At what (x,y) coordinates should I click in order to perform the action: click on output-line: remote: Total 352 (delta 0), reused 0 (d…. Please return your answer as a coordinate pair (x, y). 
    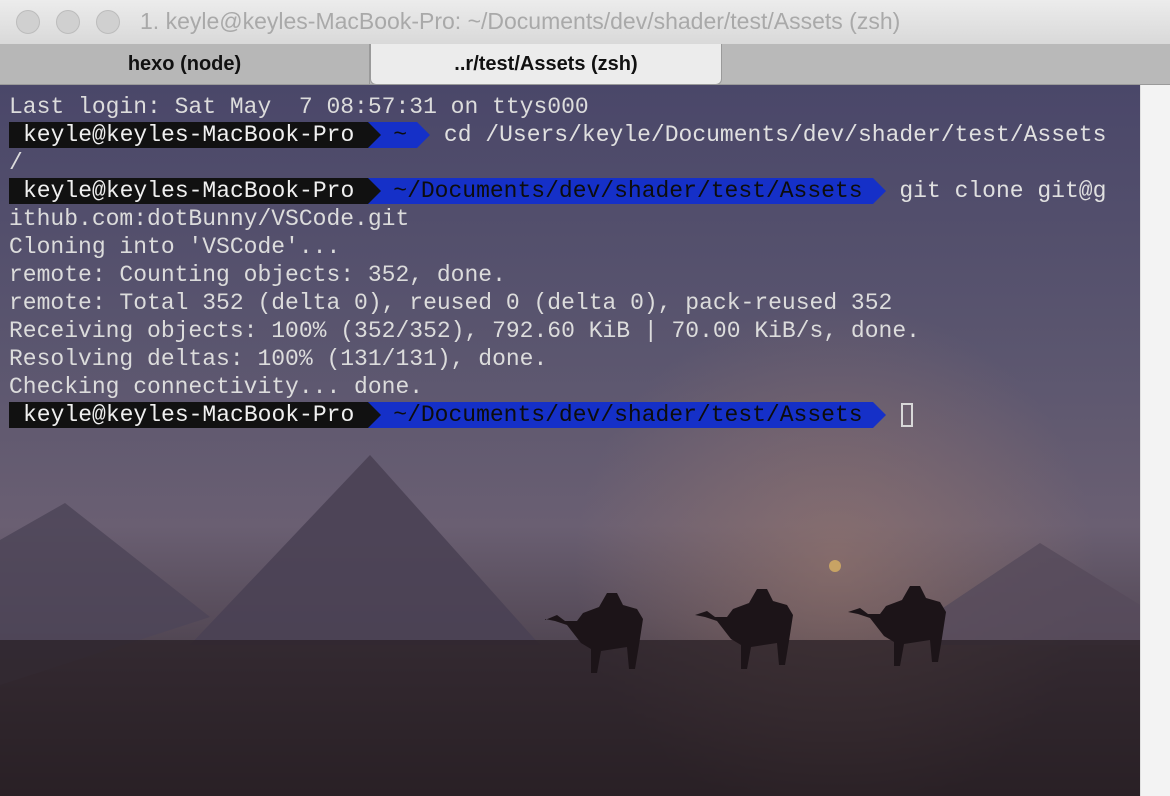
    Looking at the image, I should click on (451, 303).